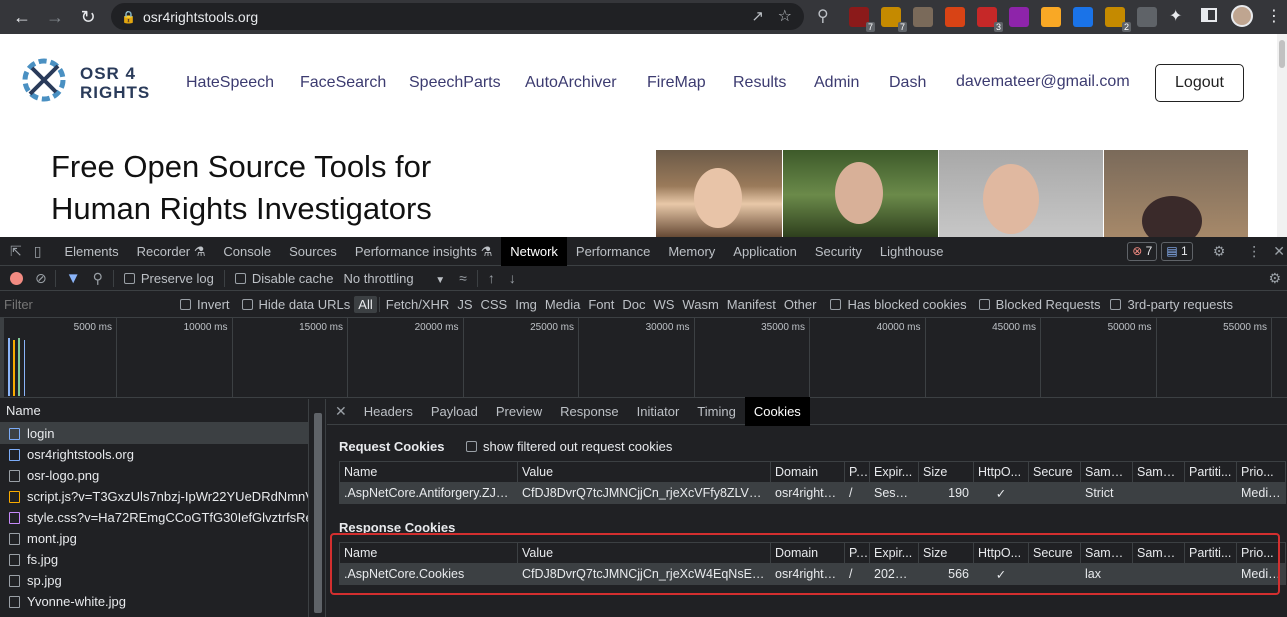  I want to click on errors-badge: ⊗ 7, so click(1142, 251).